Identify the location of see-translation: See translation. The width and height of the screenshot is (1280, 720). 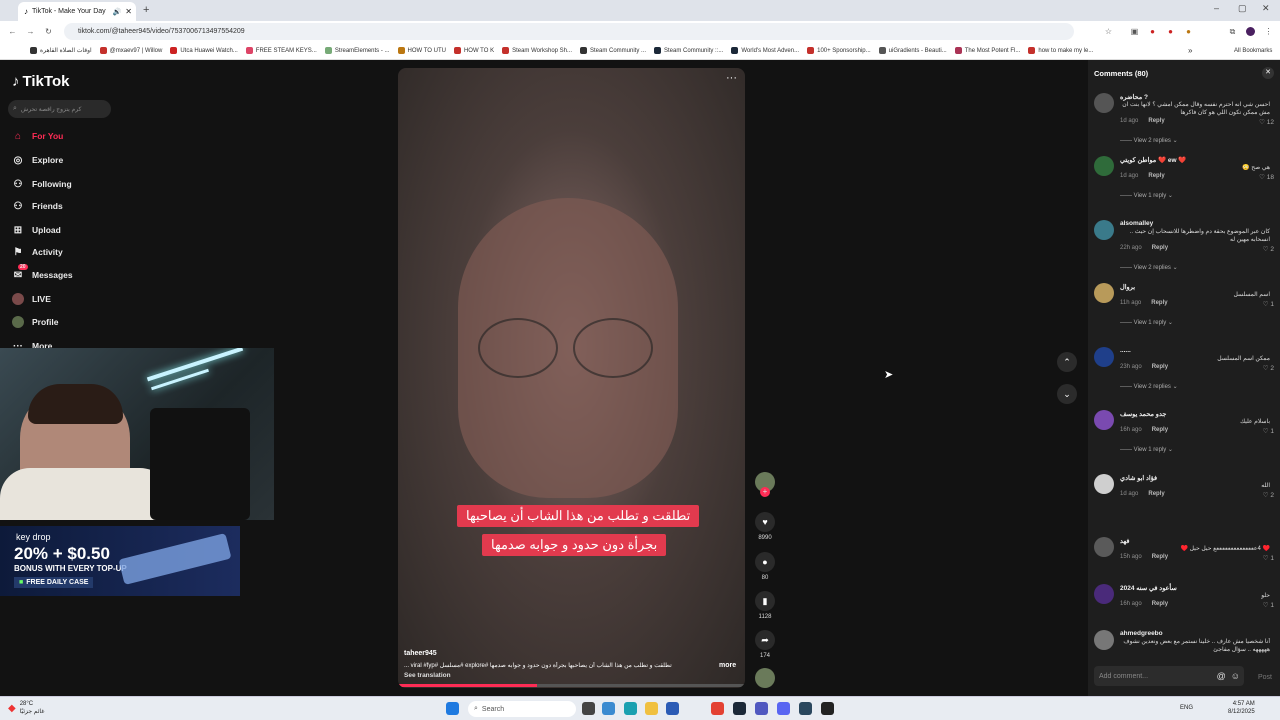
(427, 675).